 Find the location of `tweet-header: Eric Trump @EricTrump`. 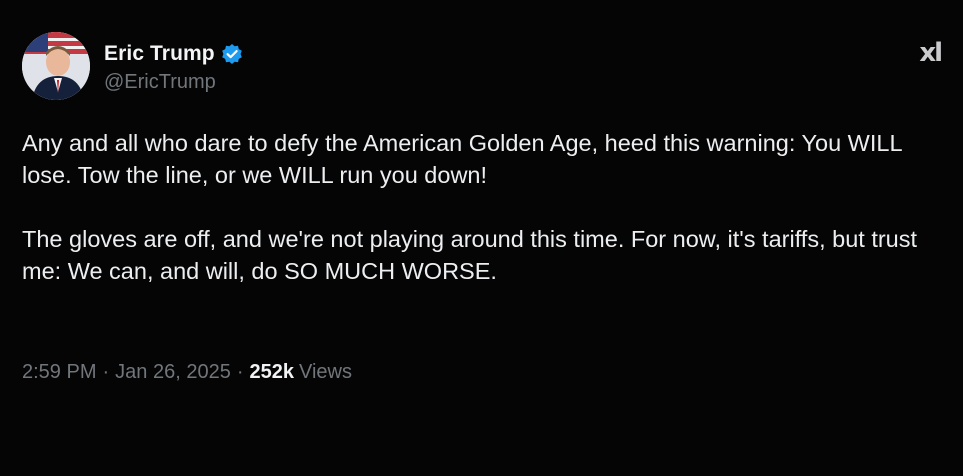

tweet-header: Eric Trump @EricTrump is located at coordinates (132, 66).